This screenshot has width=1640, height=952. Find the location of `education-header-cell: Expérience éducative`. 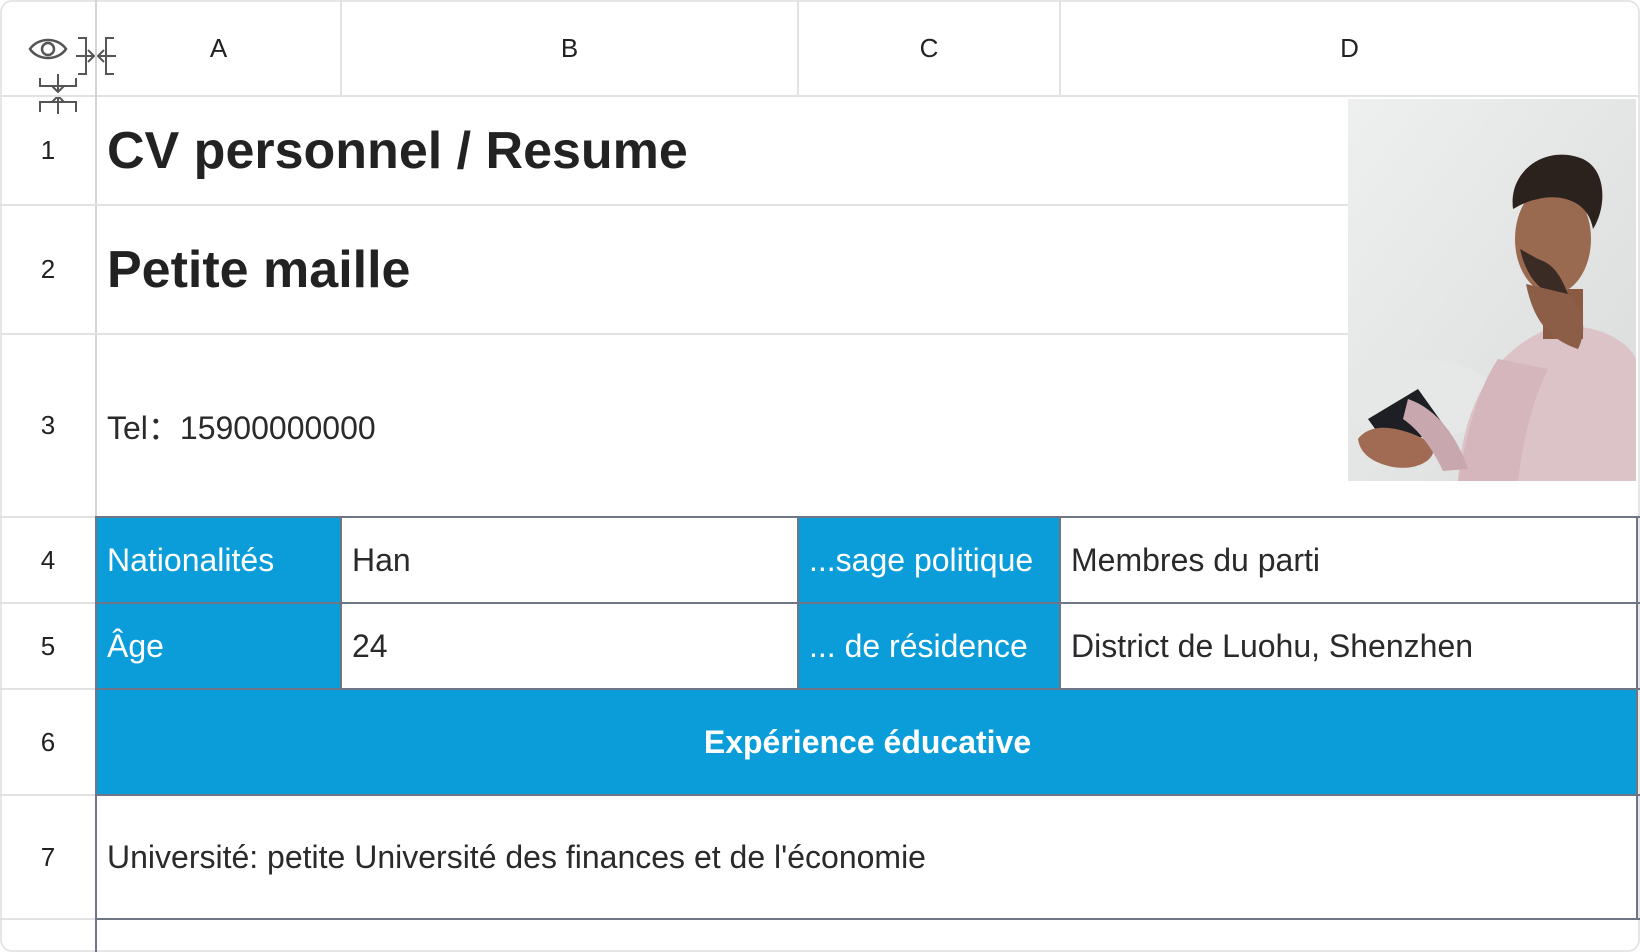

education-header-cell: Expérience éducative is located at coordinates (867, 742).